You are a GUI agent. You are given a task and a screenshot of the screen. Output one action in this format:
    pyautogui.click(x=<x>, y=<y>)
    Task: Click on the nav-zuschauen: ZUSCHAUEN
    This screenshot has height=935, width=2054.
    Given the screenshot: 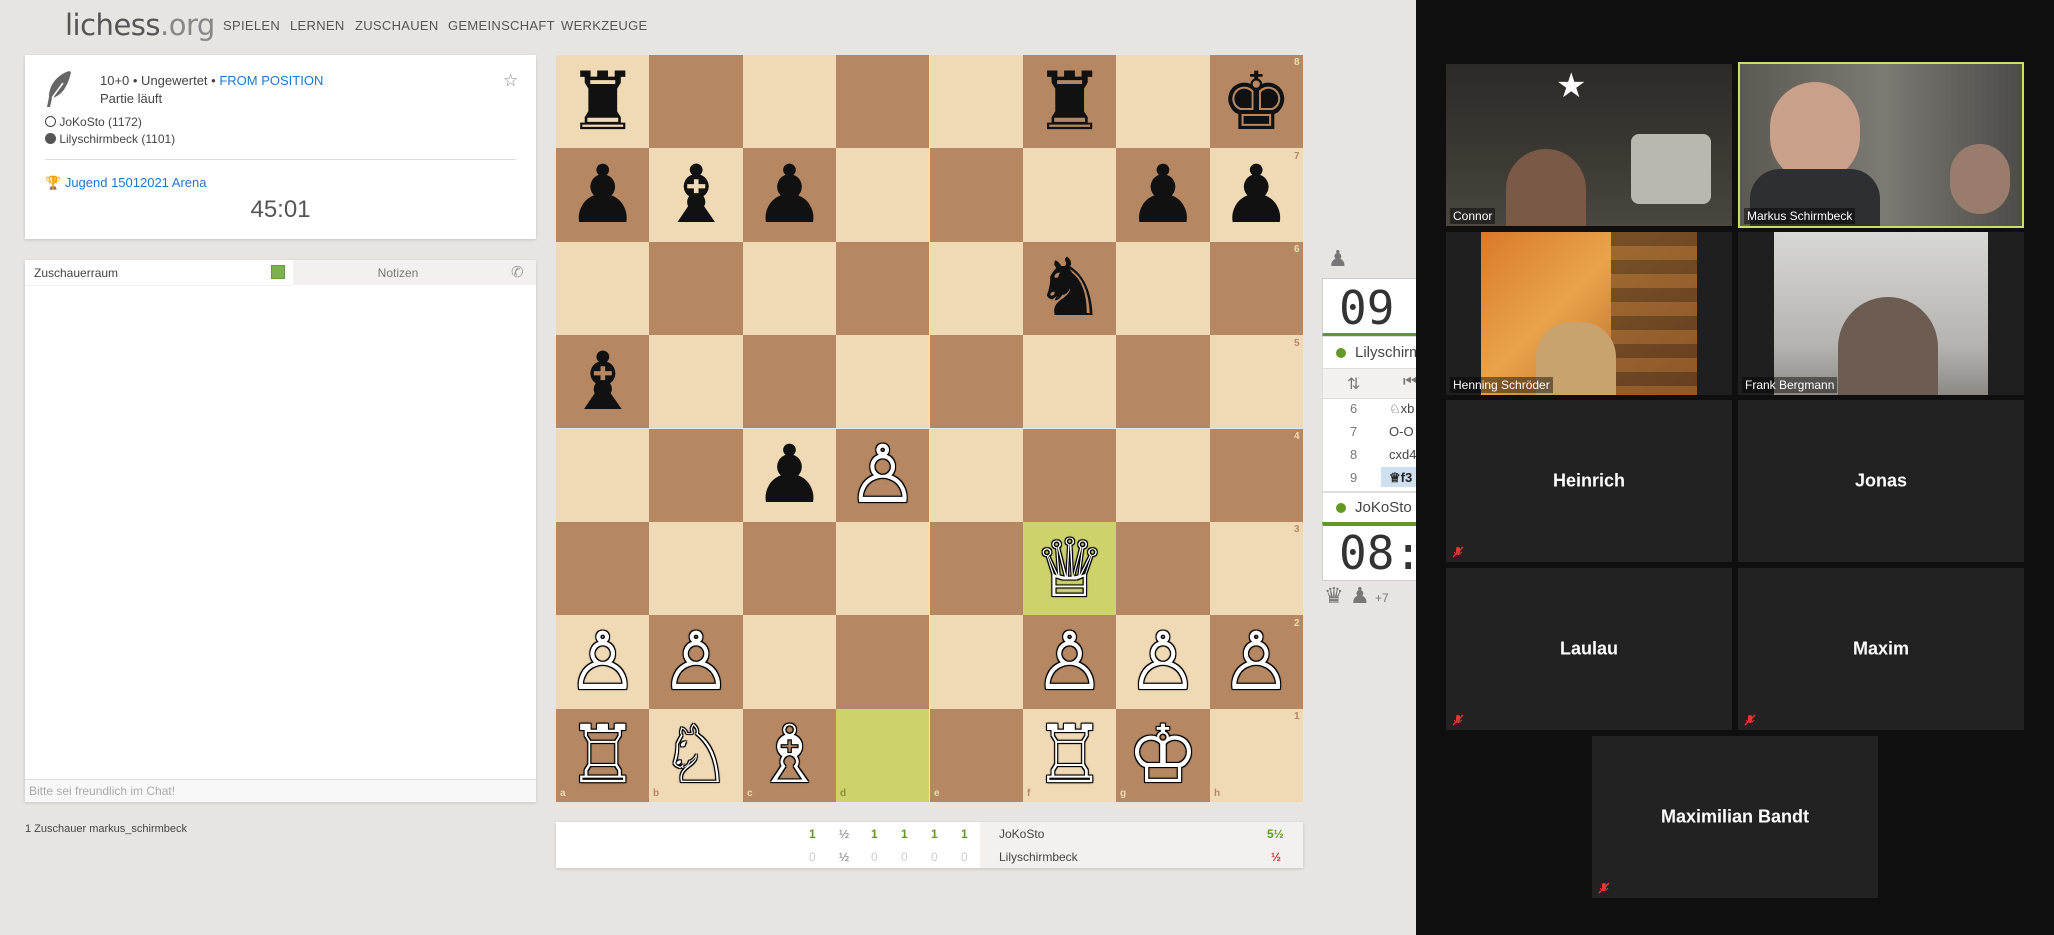 What is the action you would take?
    pyautogui.click(x=397, y=25)
    